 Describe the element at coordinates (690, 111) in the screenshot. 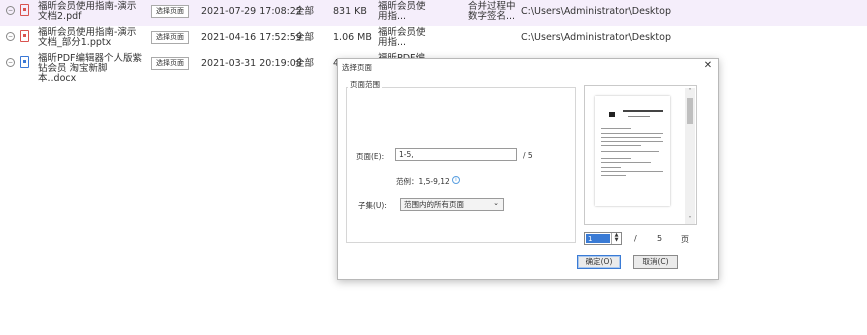

I see `scroll-thumb` at that location.